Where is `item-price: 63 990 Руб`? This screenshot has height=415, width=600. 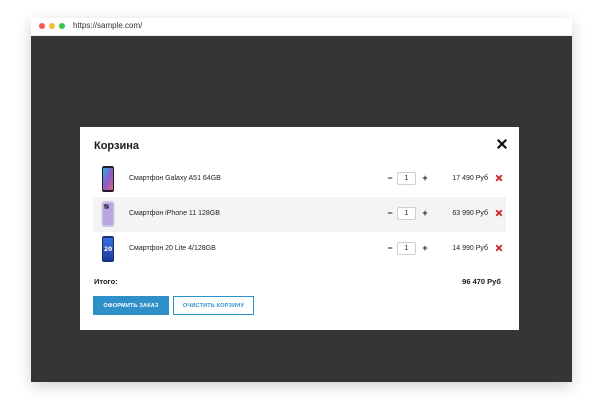
item-price: 63 990 Руб is located at coordinates (470, 213).